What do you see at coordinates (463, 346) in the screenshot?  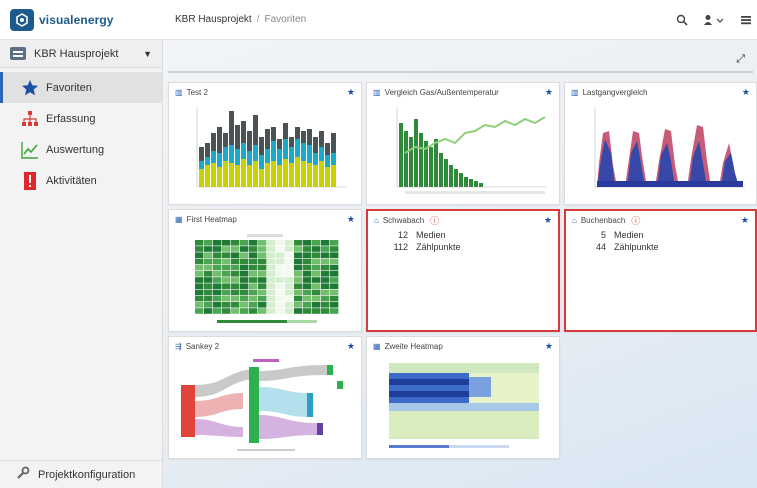 I see `tile-header: ▦ Zweite Heatmap ★` at bounding box center [463, 346].